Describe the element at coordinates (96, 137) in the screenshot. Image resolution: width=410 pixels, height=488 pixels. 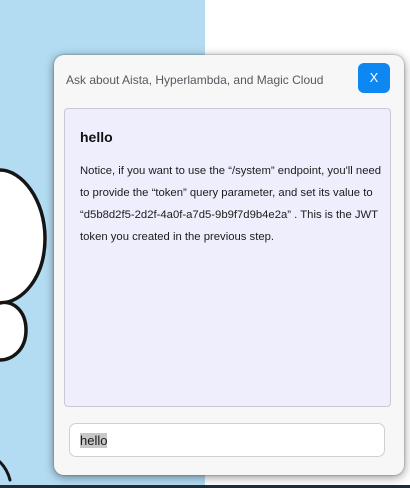
I see `message-title: hello` at that location.